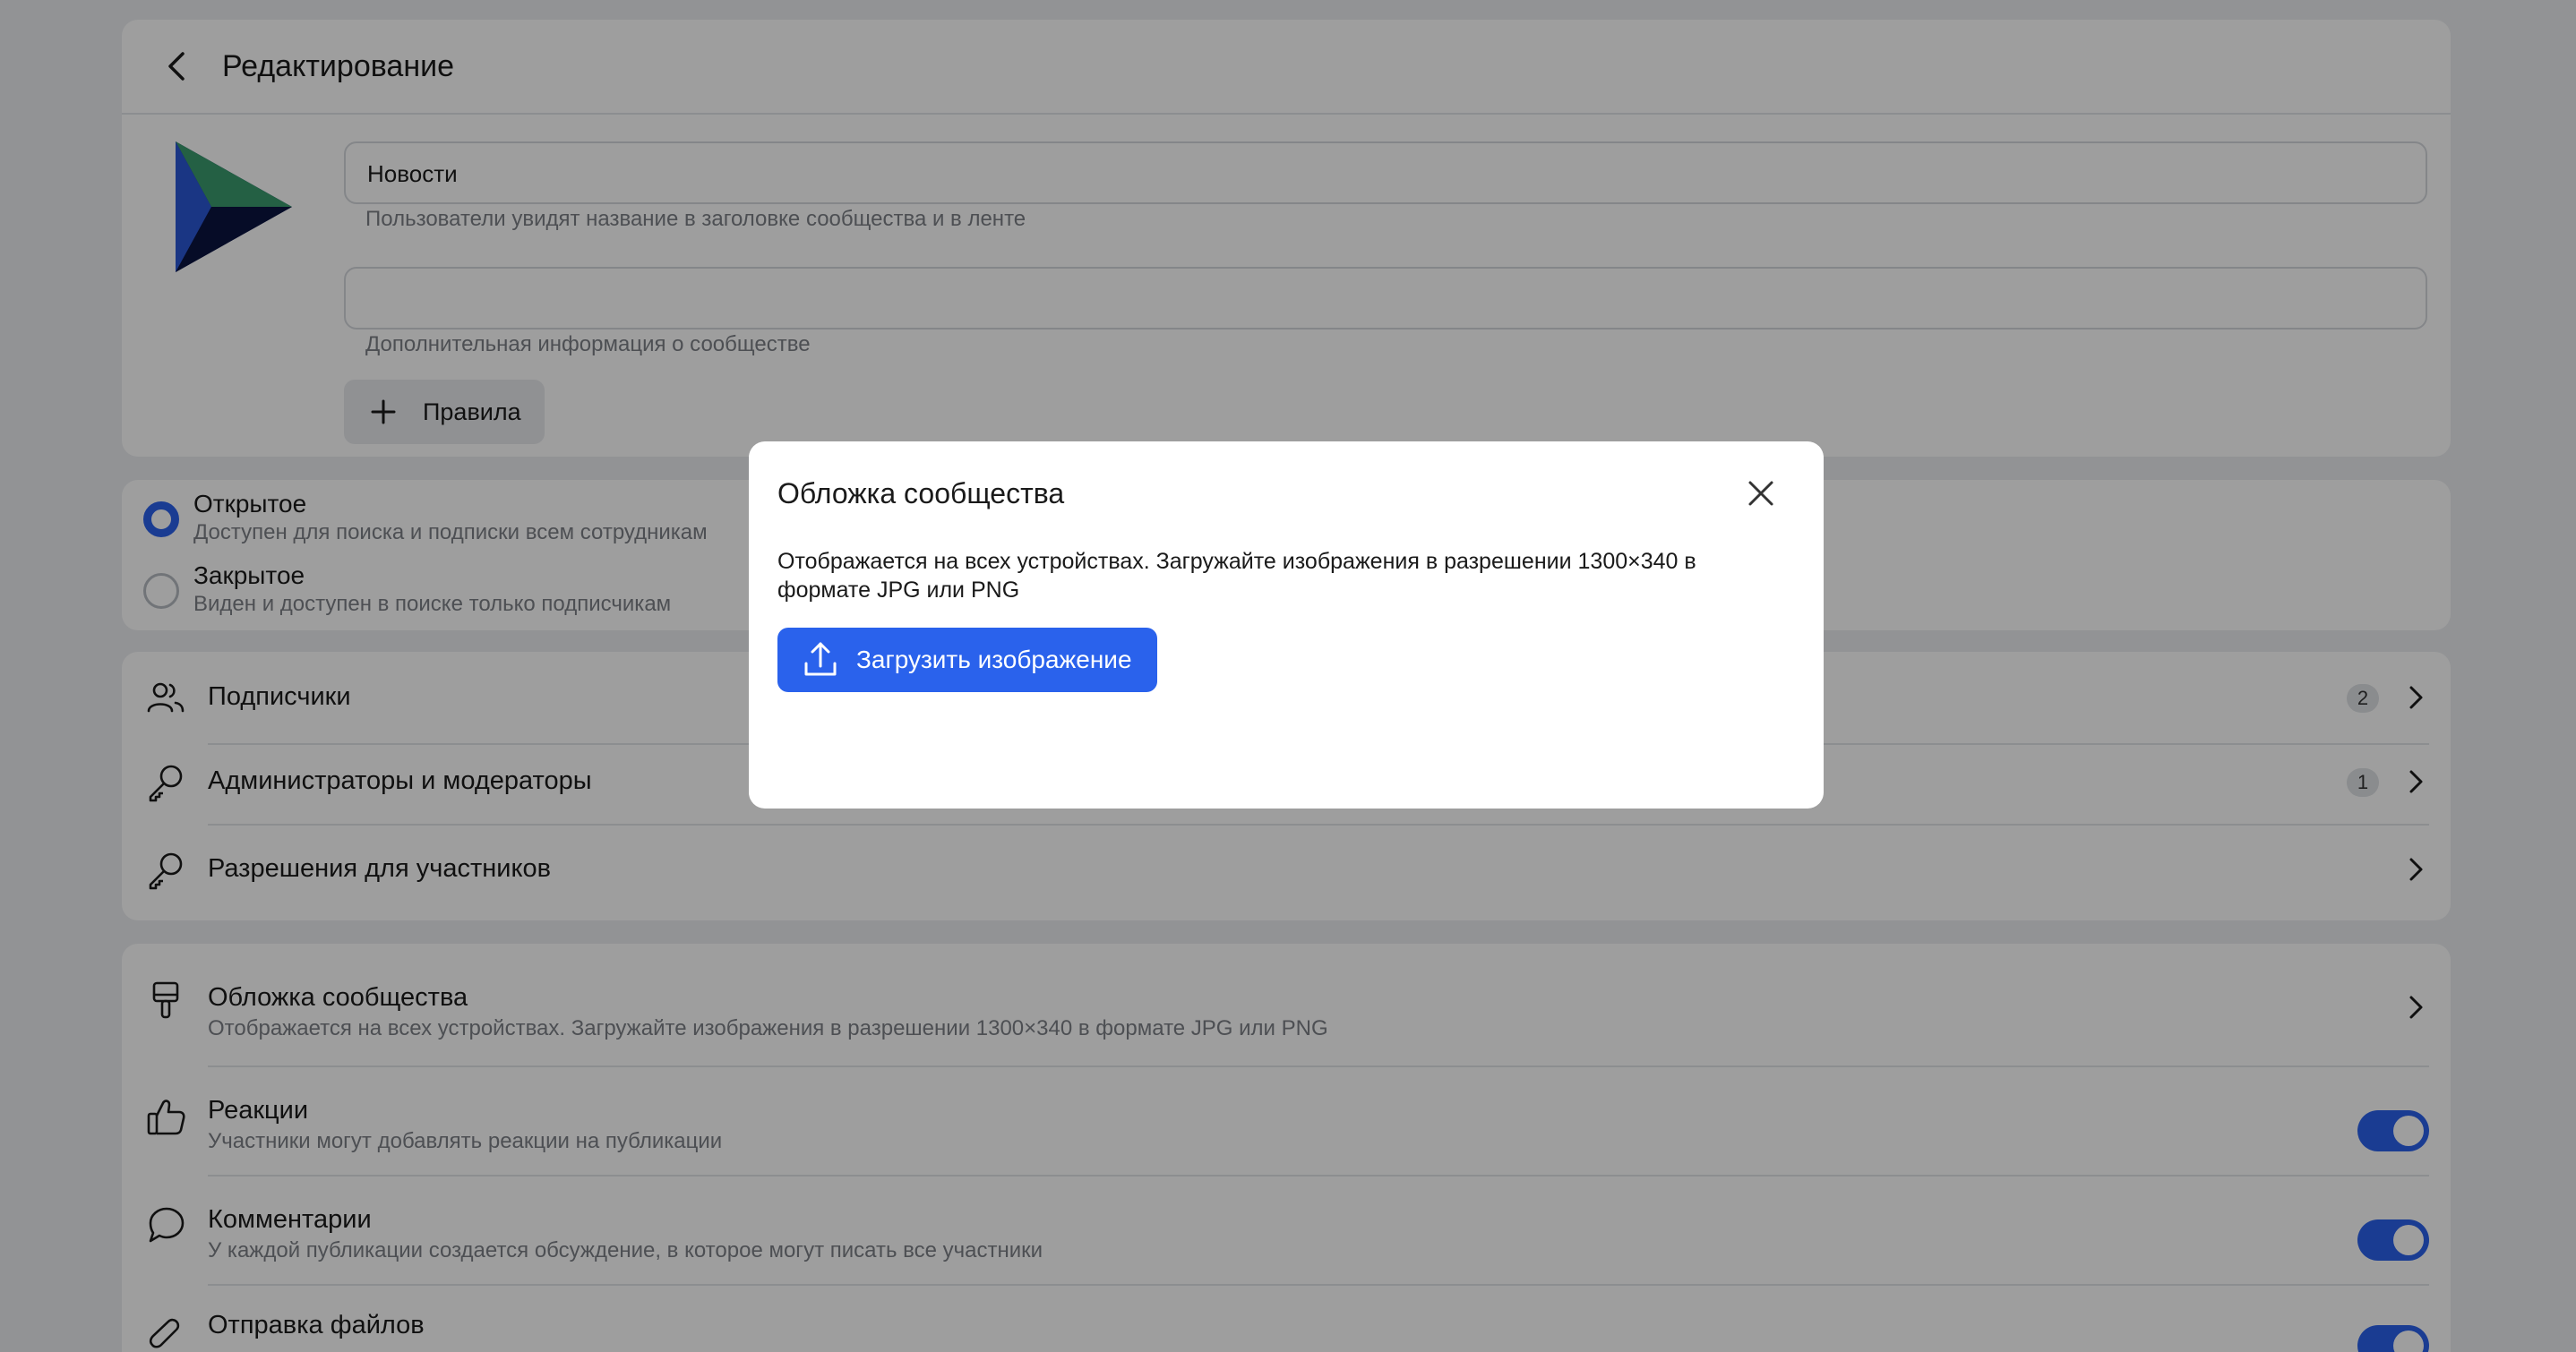 Image resolution: width=2576 pixels, height=1352 pixels. Describe the element at coordinates (820, 659) in the screenshot. I see `upload-icon` at that location.